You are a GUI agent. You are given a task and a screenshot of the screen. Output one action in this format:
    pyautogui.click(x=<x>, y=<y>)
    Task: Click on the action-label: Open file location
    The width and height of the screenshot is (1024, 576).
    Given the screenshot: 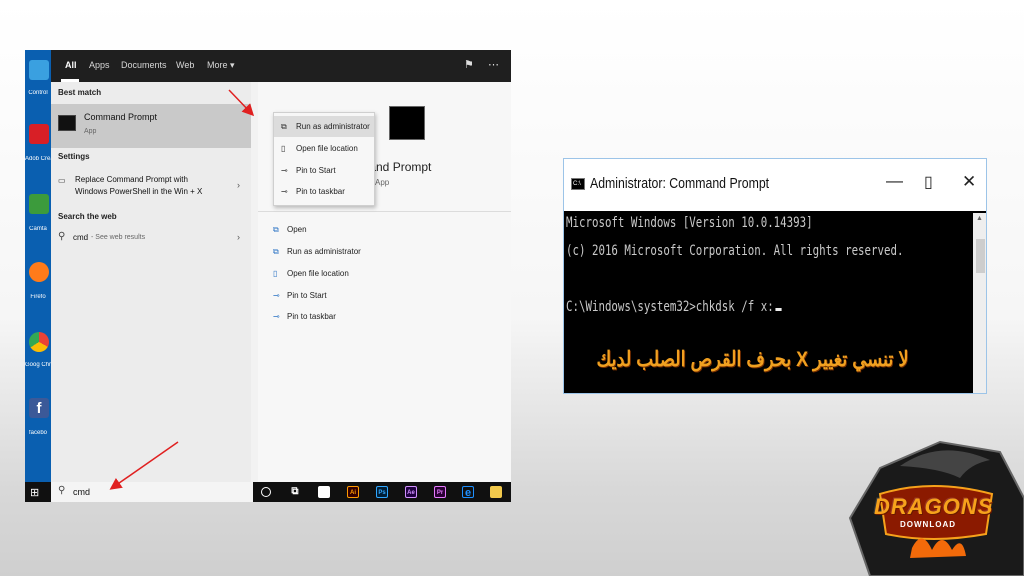 What is the action you would take?
    pyautogui.click(x=318, y=273)
    